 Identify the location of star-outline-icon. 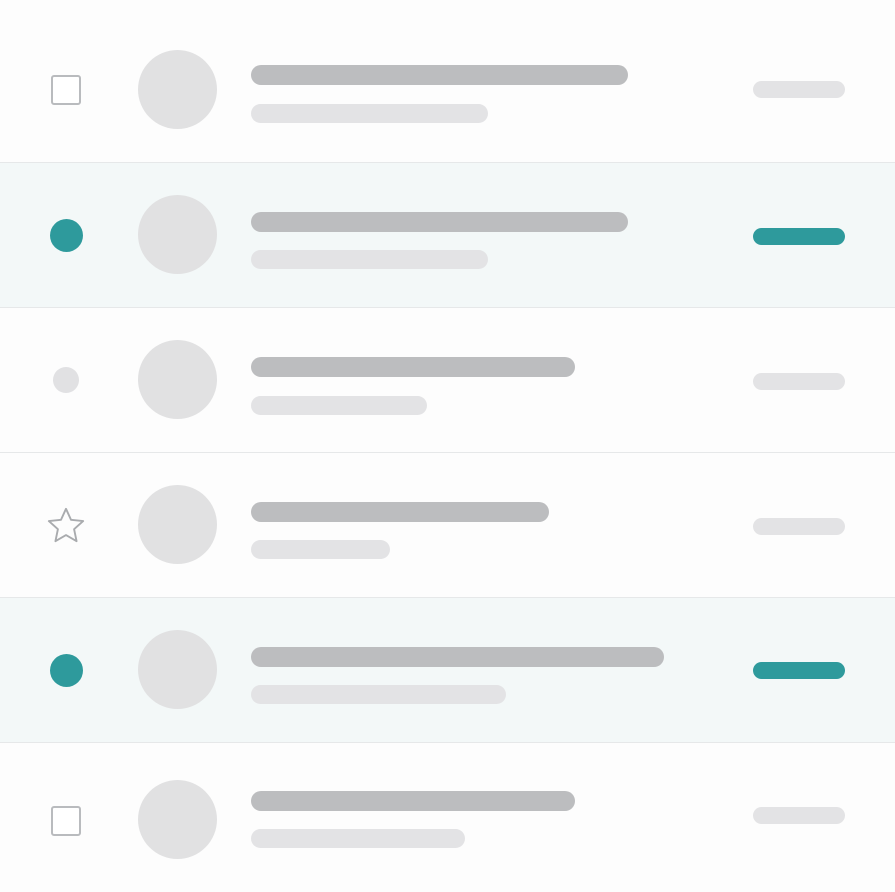
(66, 525).